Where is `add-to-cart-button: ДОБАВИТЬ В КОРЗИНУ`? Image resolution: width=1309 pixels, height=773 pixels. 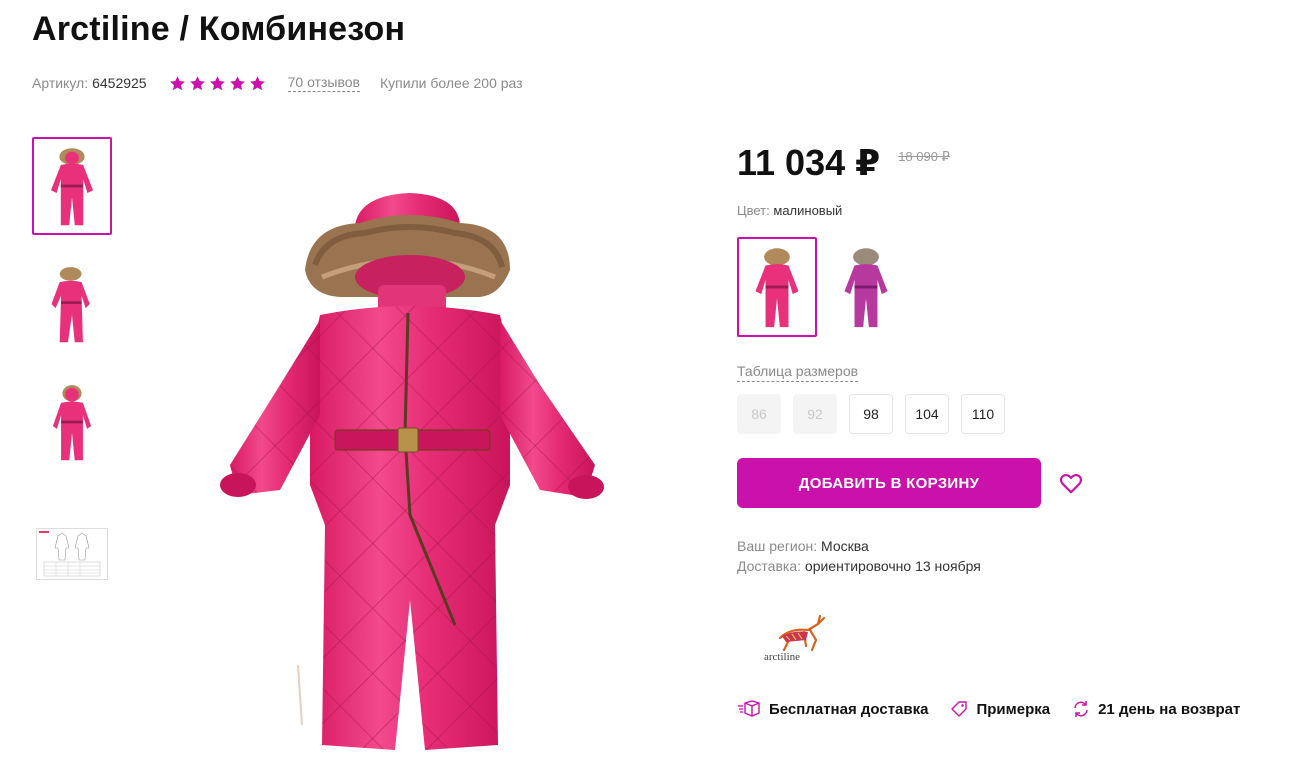 add-to-cart-button: ДОБАВИТЬ В КОРЗИНУ is located at coordinates (889, 483).